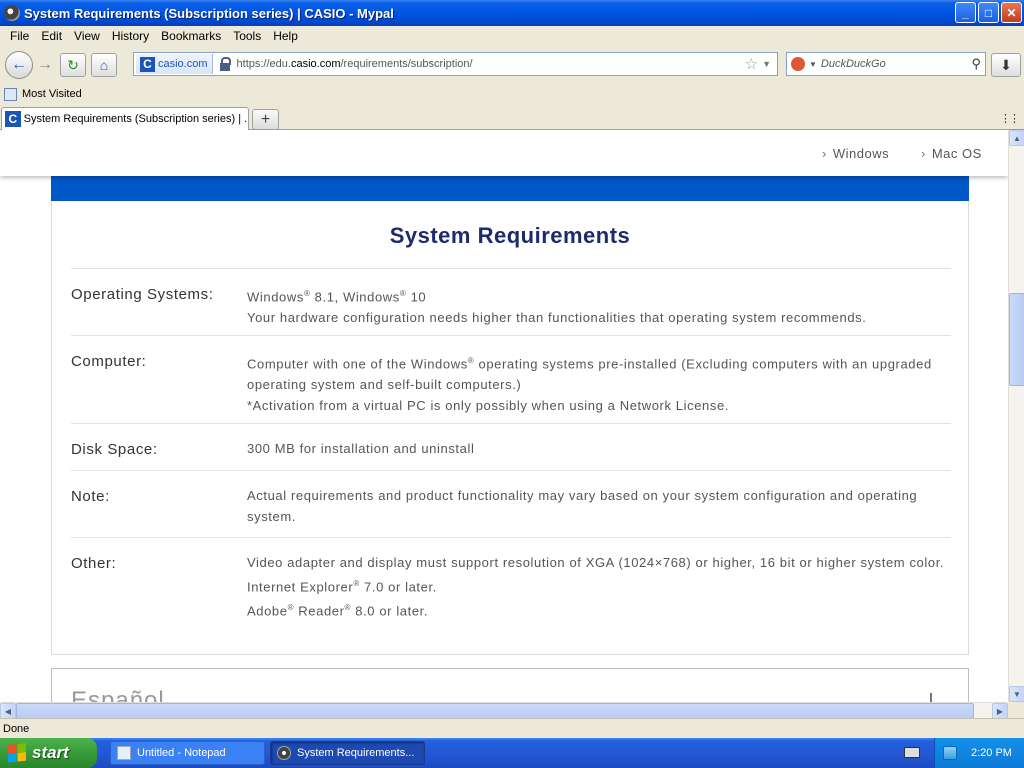 This screenshot has width=1024, height=768. Describe the element at coordinates (861, 153) in the screenshot. I see `os-link-windows-label: Windows` at that location.